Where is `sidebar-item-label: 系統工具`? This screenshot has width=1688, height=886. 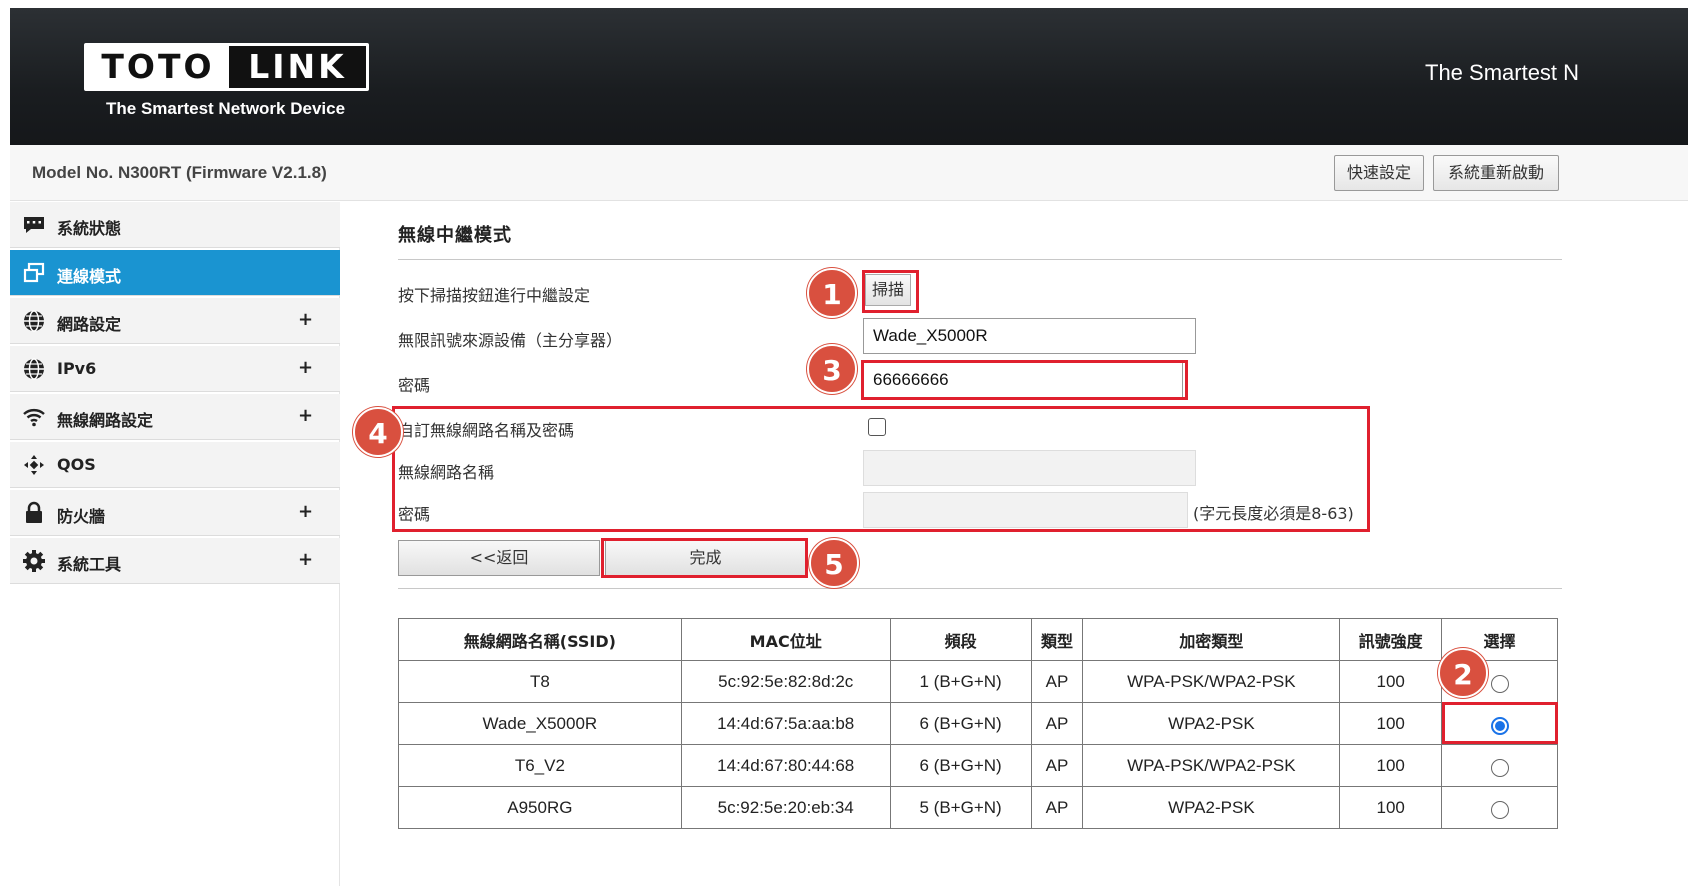
sidebar-item-label: 系統工具 is located at coordinates (89, 564).